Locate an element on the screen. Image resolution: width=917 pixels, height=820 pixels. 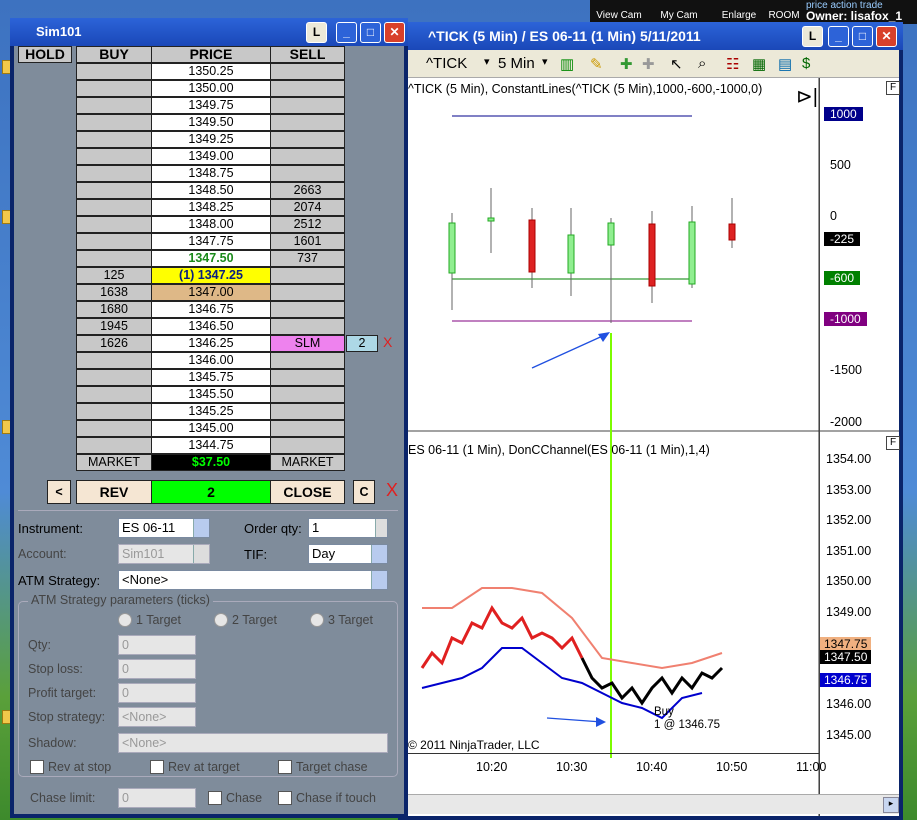
instrument-selector: ^TICK is located at coordinates (446, 63).